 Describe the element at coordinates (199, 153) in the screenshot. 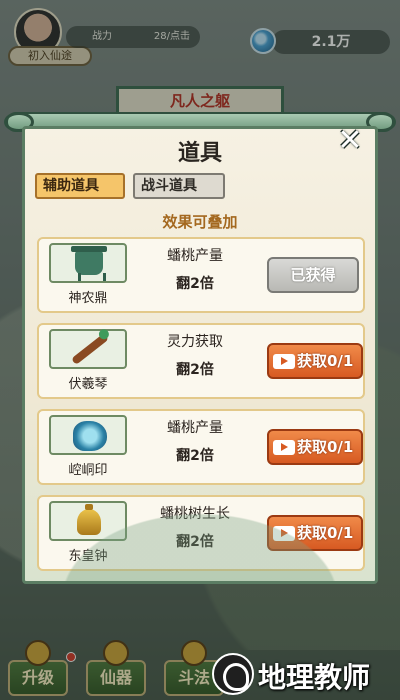

I see `dialog-title: 道具` at that location.